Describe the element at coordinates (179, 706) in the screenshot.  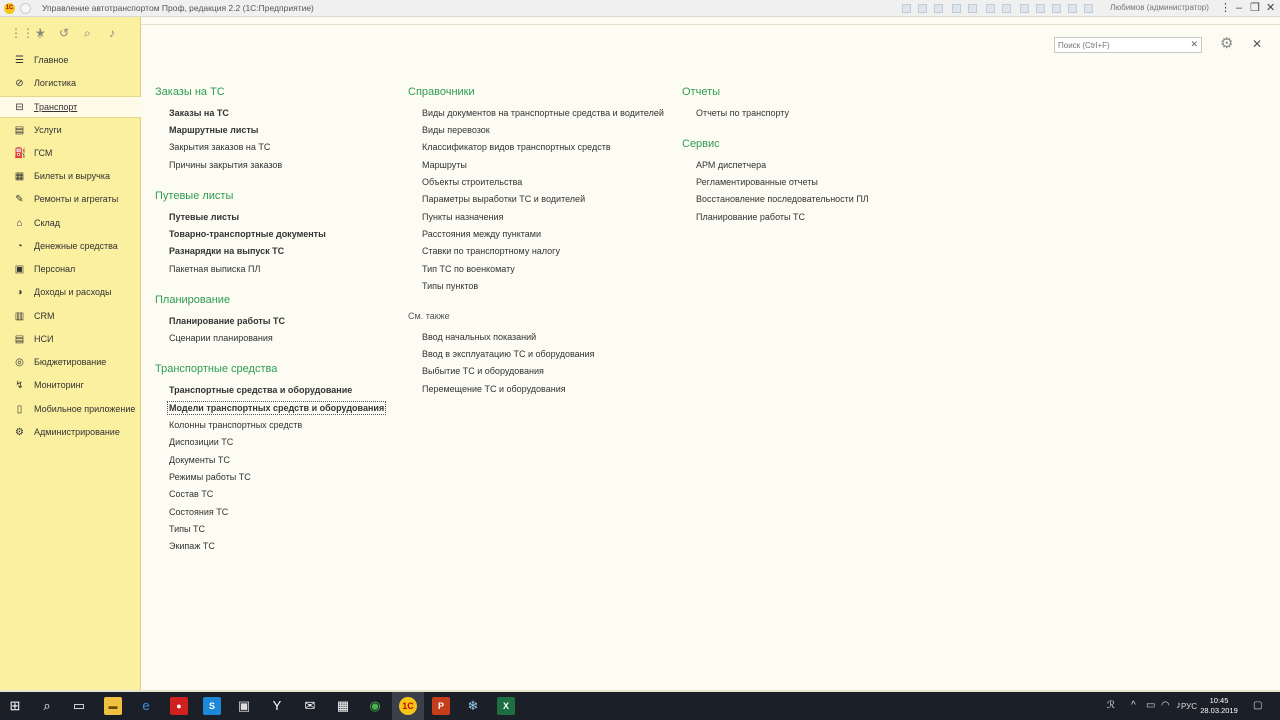
I see `media-app-icon: ●` at that location.